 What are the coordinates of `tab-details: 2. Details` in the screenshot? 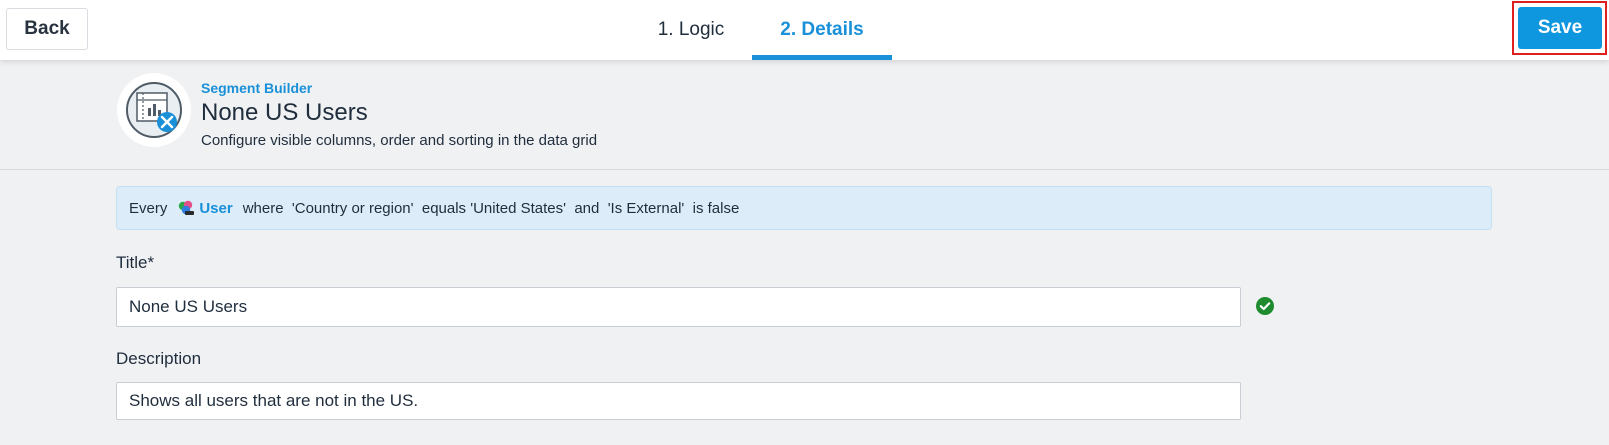 It's located at (822, 30).